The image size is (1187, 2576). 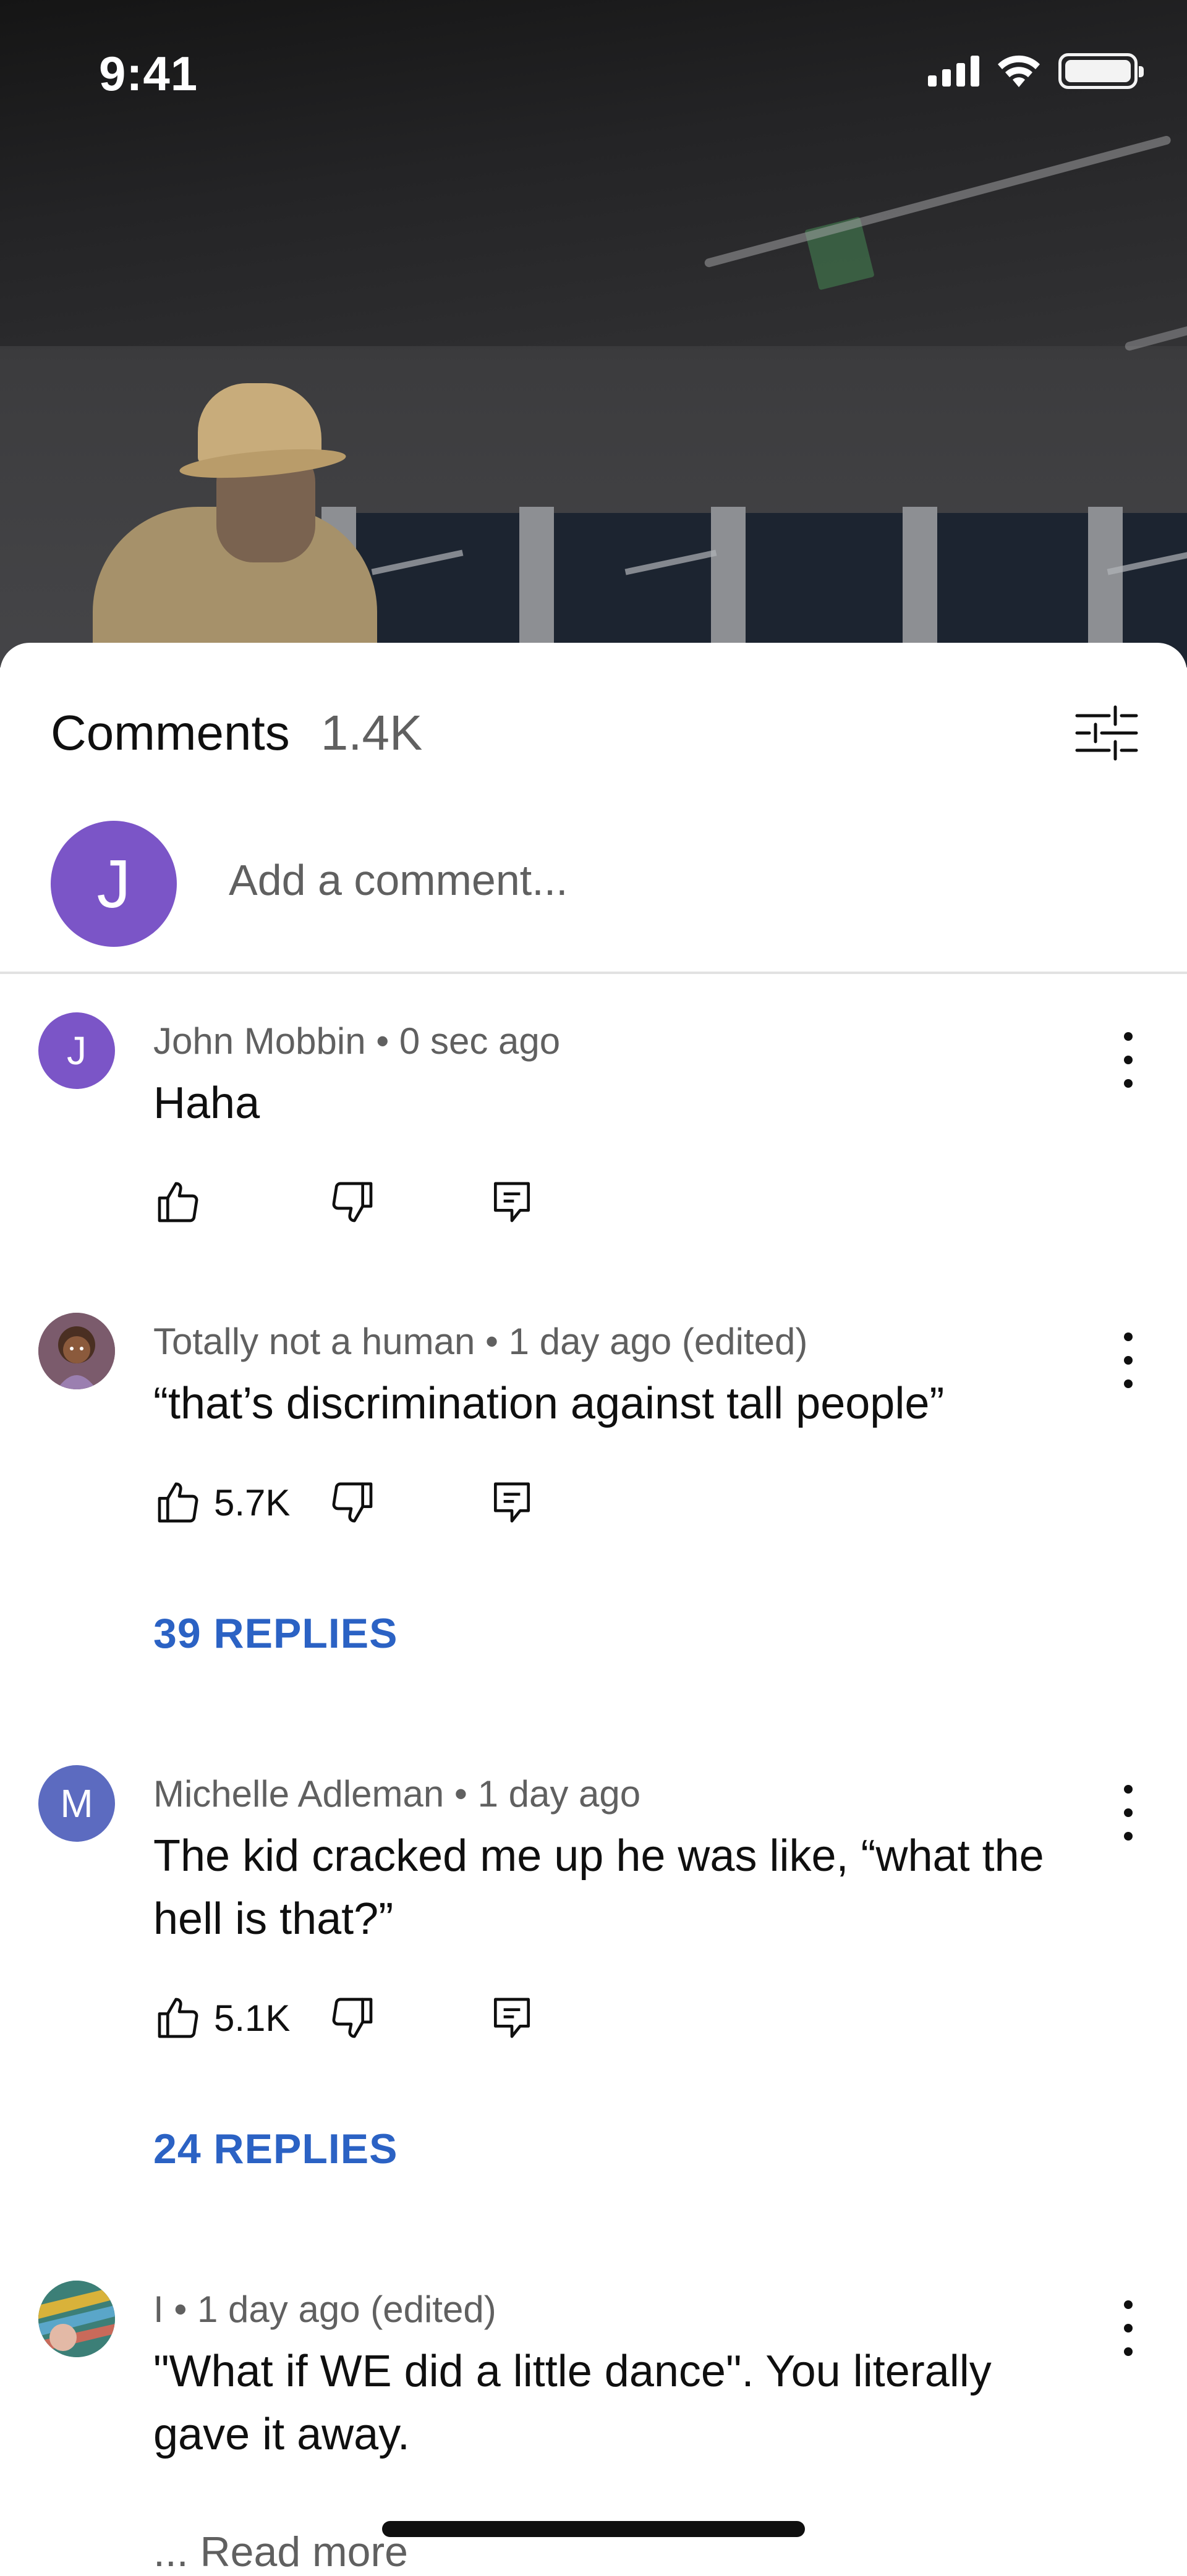 What do you see at coordinates (593, 973) in the screenshot?
I see `divider` at bounding box center [593, 973].